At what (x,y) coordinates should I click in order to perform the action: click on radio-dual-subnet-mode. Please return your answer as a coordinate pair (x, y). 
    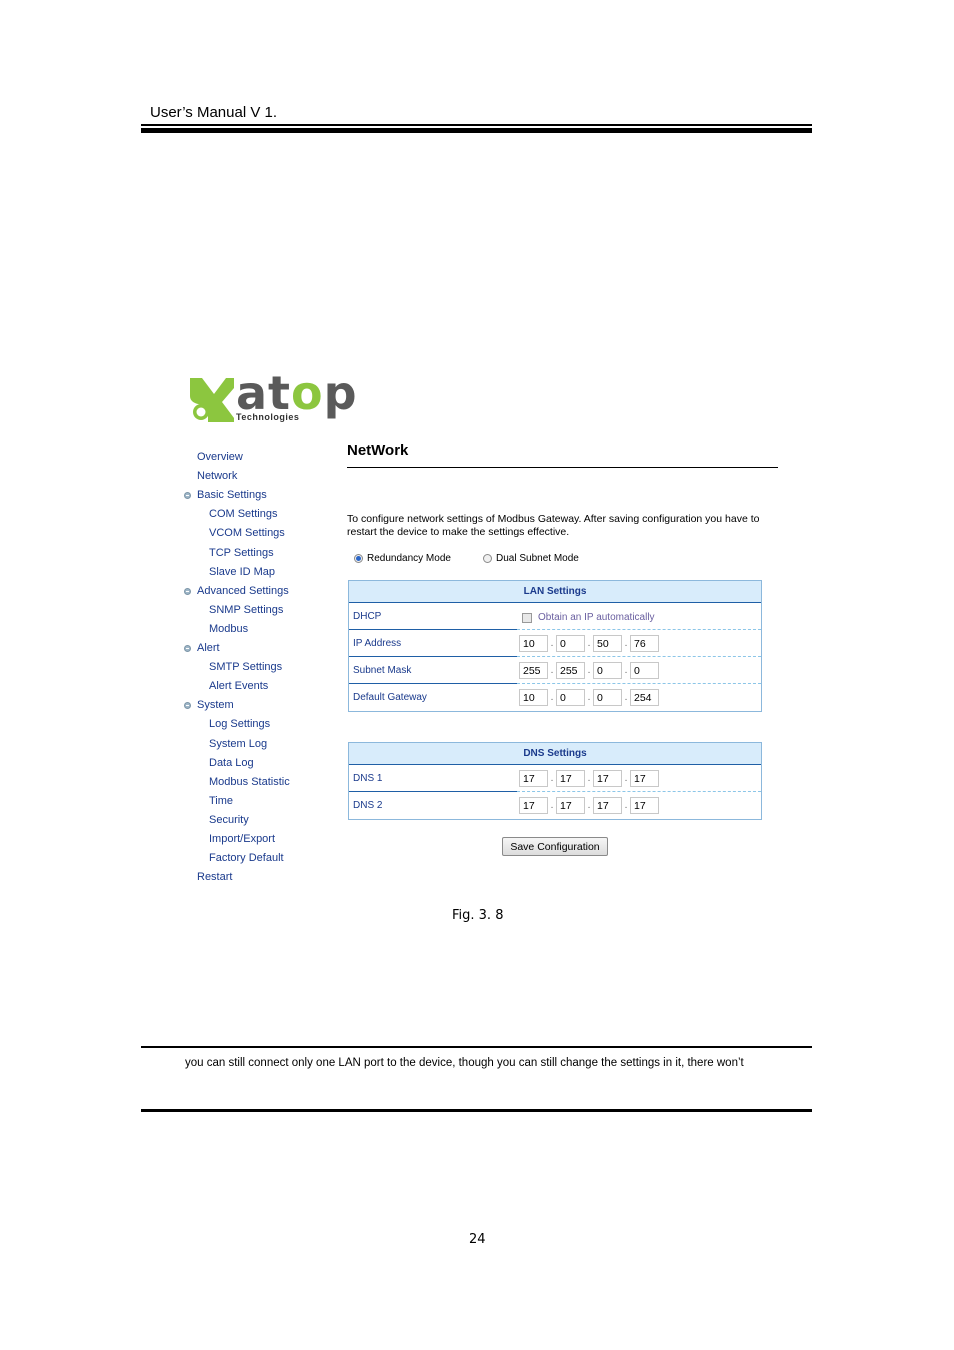
    Looking at the image, I should click on (487, 558).